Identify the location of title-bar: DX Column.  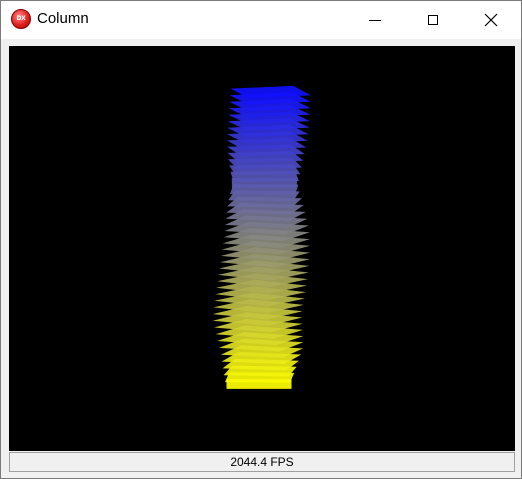
(261, 20).